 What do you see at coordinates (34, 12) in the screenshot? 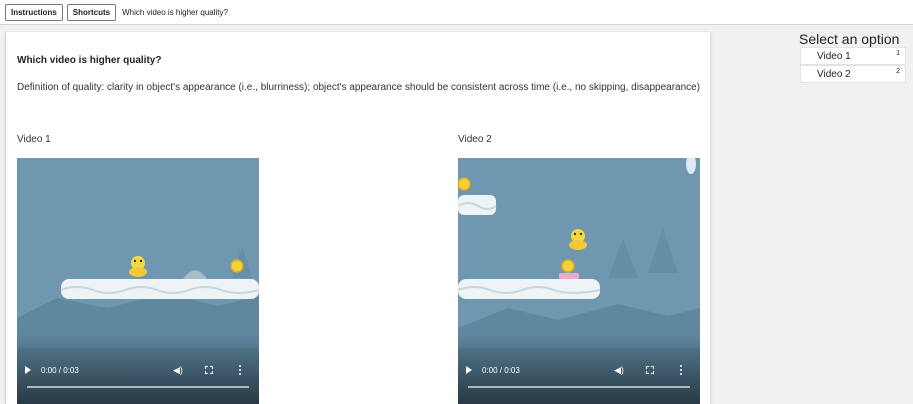
I see `instructions-button: Instructions` at bounding box center [34, 12].